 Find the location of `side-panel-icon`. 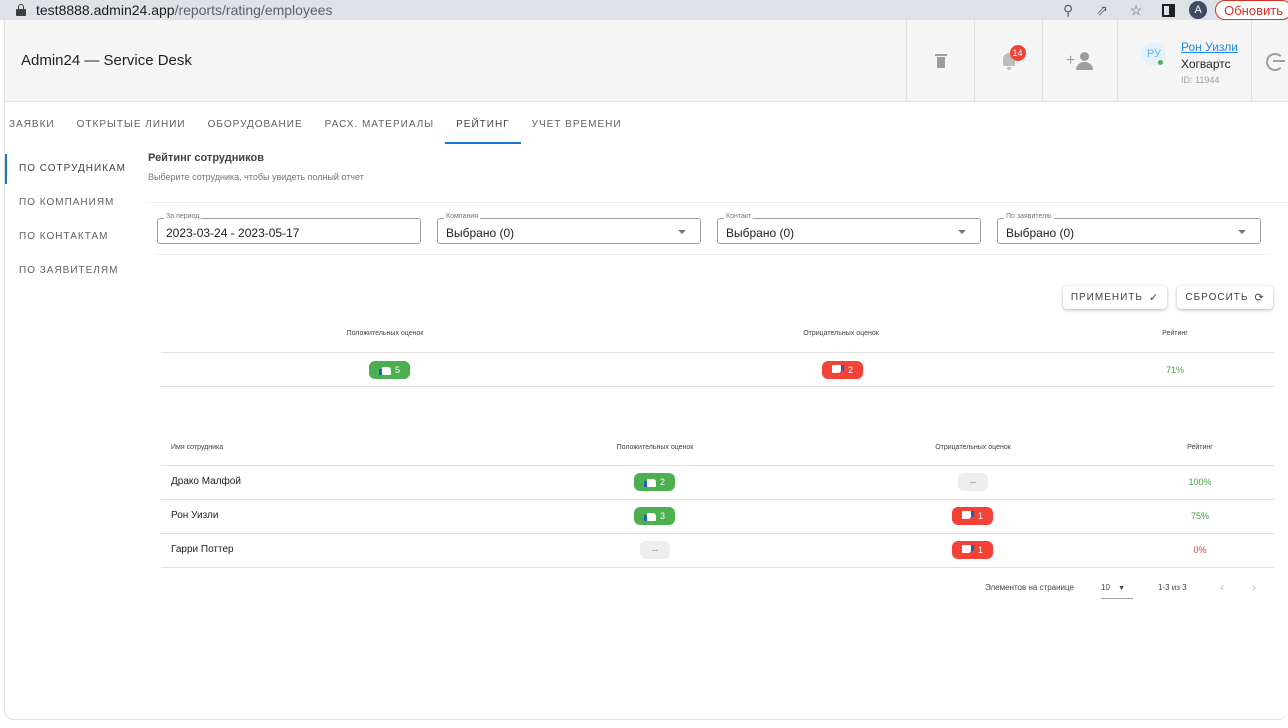

side-panel-icon is located at coordinates (1169, 10).